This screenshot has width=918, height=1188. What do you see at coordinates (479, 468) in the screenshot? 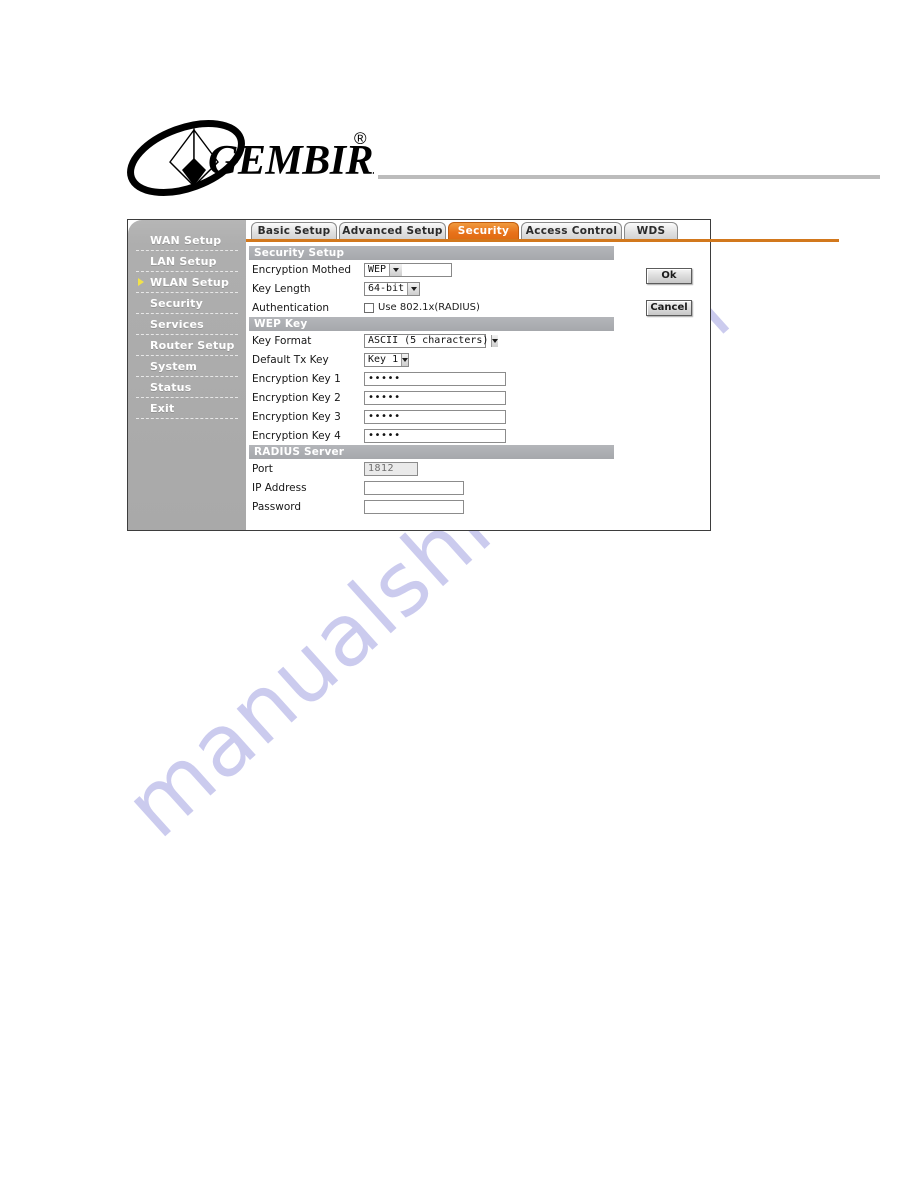
I see `row-radius-port: Port 1812` at bounding box center [479, 468].